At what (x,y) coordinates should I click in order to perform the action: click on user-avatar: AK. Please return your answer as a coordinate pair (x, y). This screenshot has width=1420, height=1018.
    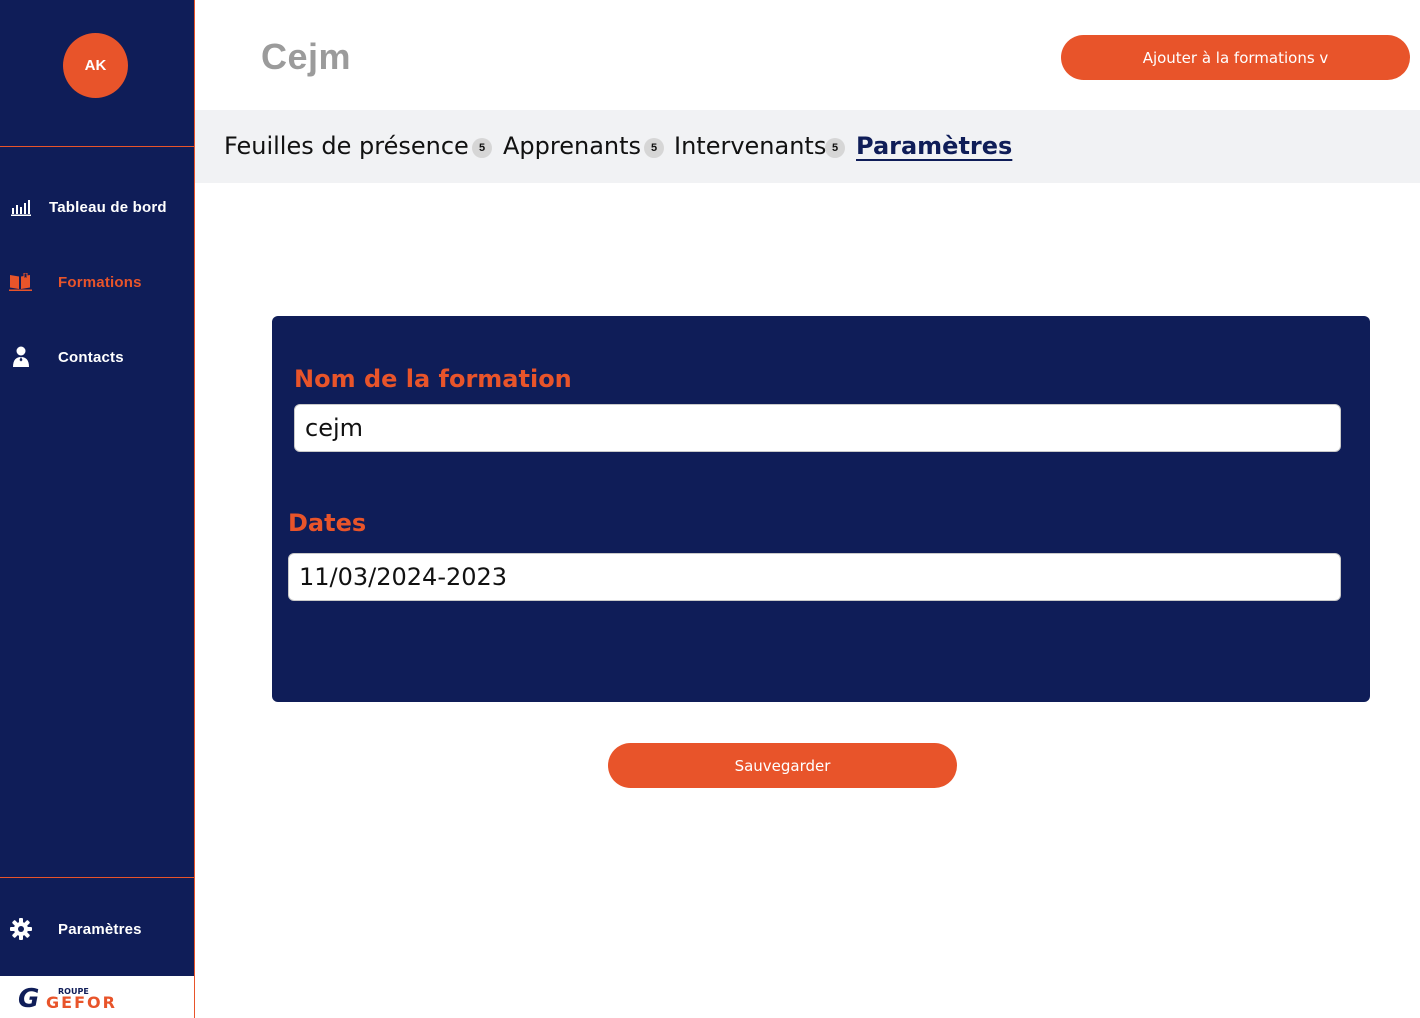
    Looking at the image, I should click on (95, 65).